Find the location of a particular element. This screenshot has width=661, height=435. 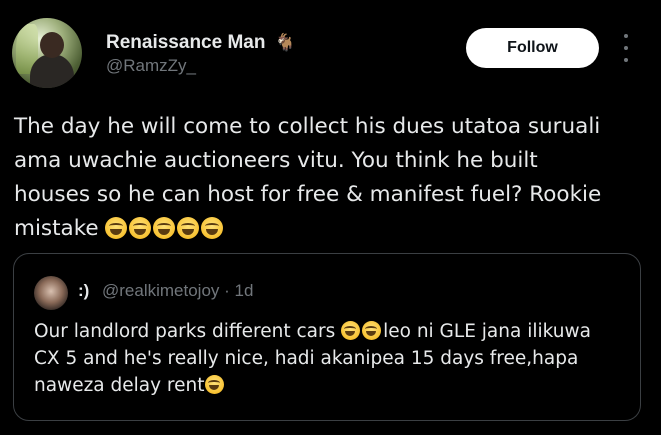

follow-button: Follow is located at coordinates (532, 48).